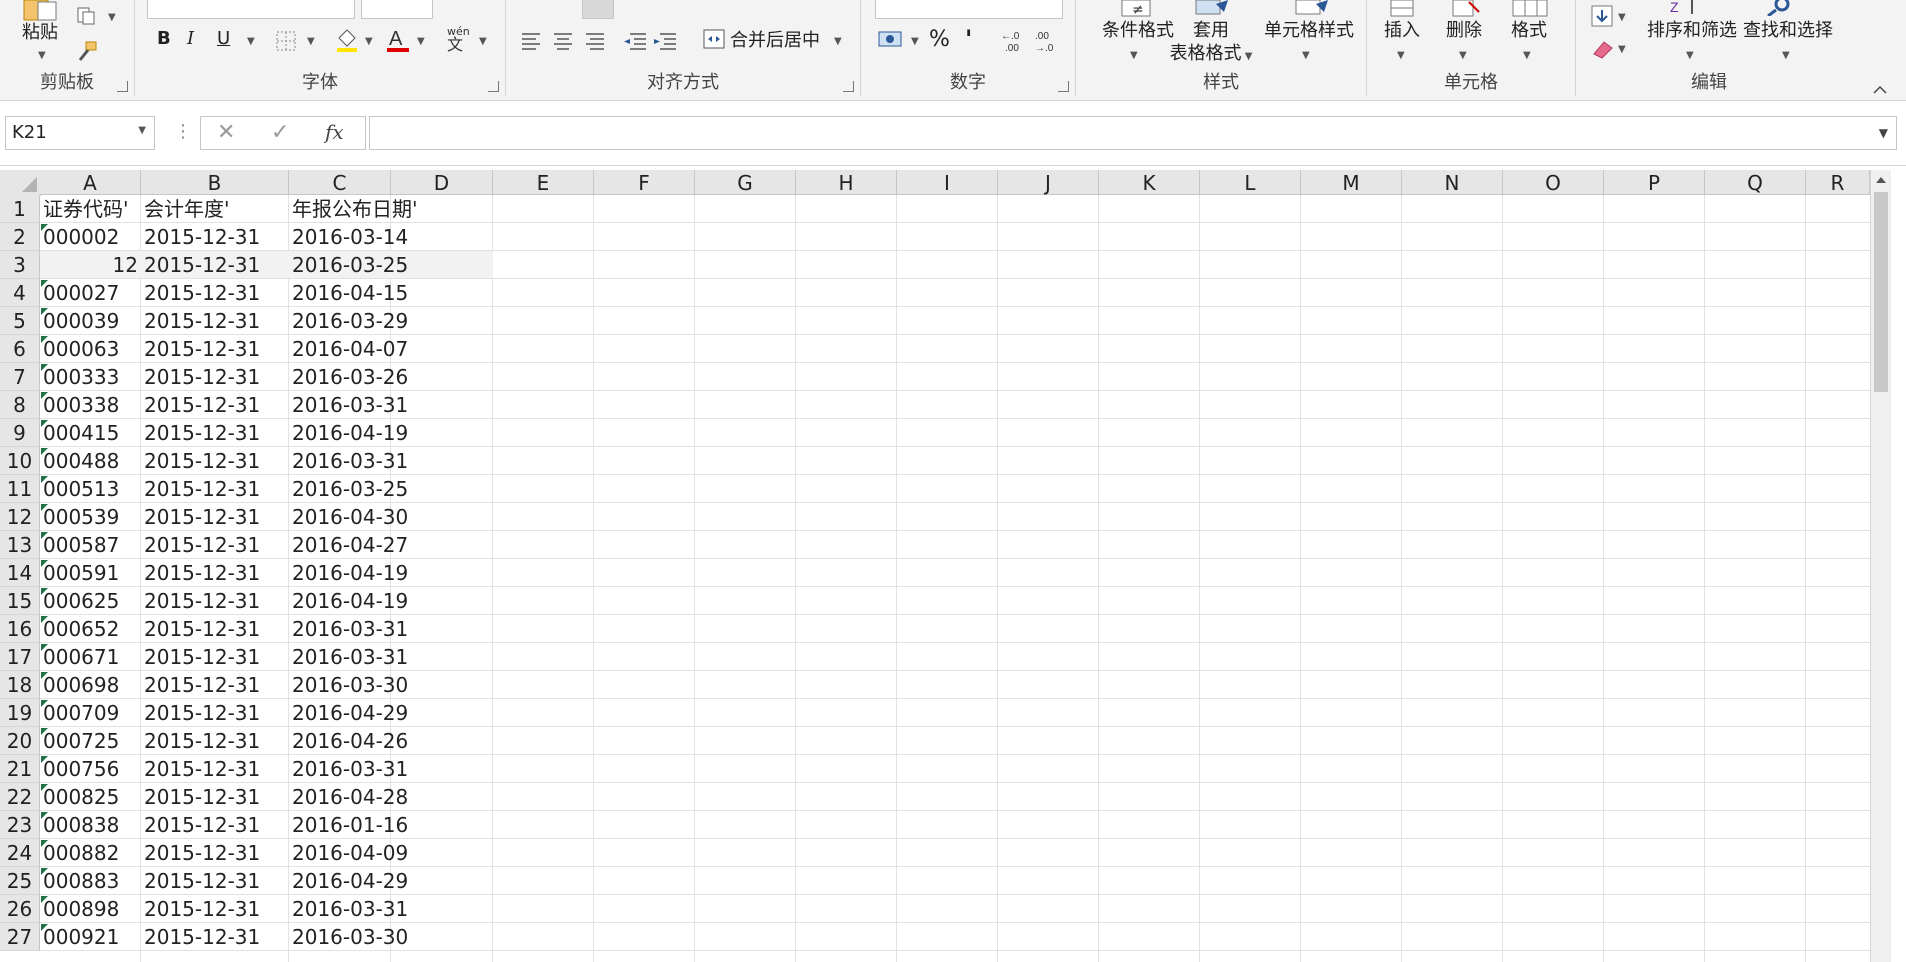  Describe the element at coordinates (348, 377) in the screenshot. I see `cell-C7: 2016-03-26` at that location.